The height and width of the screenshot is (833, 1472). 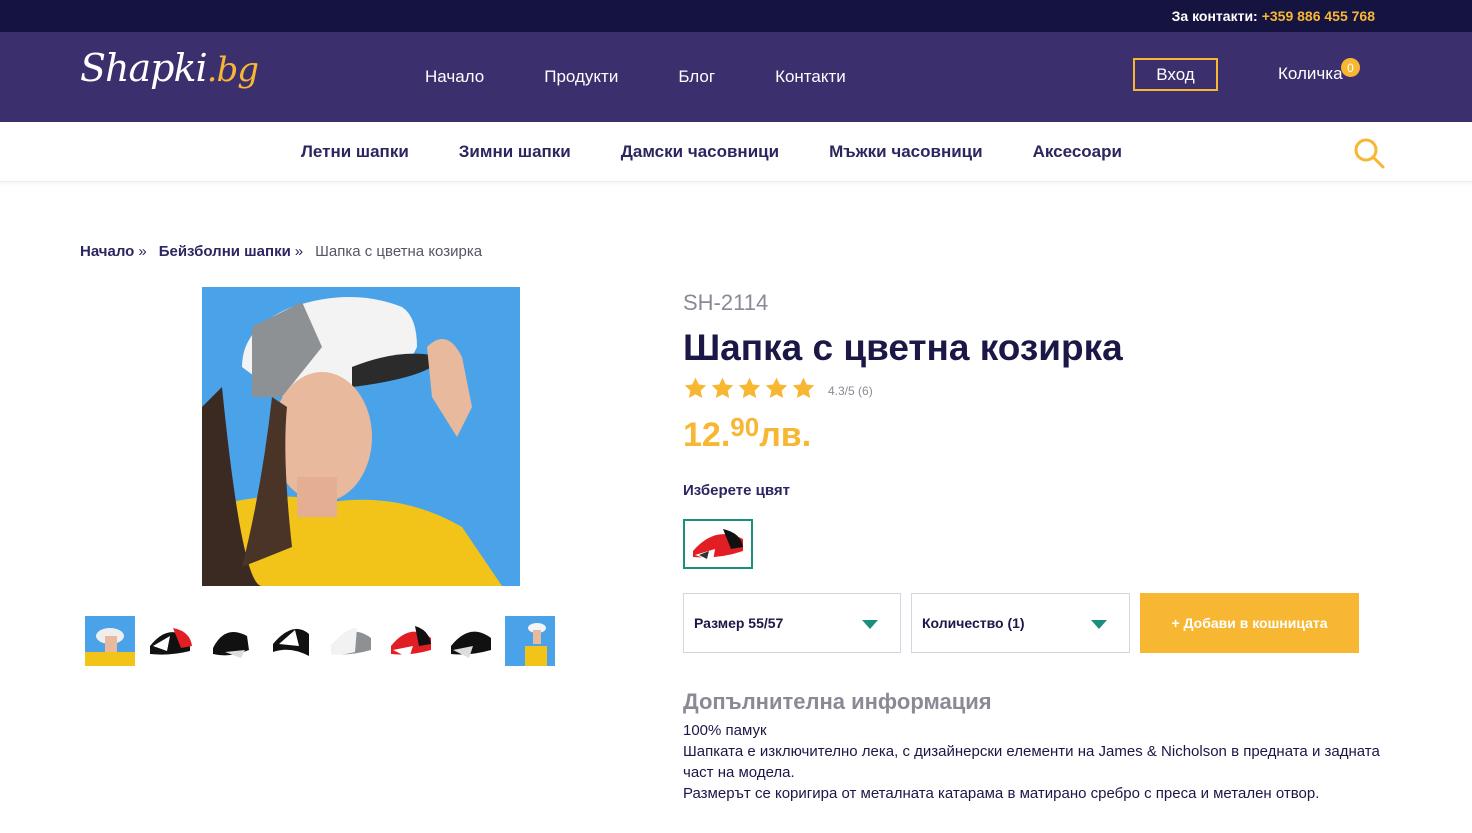 I want to click on product-price: 12.90лв., so click(x=747, y=433).